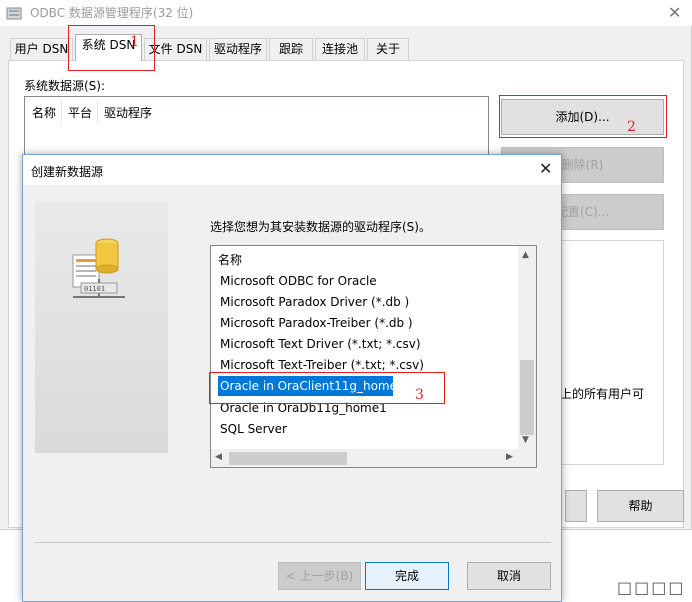 Image resolution: width=692 pixels, height=602 pixels. Describe the element at coordinates (65, 86) in the screenshot. I see `system-data-sources-label: 系统数据源(S):` at that location.